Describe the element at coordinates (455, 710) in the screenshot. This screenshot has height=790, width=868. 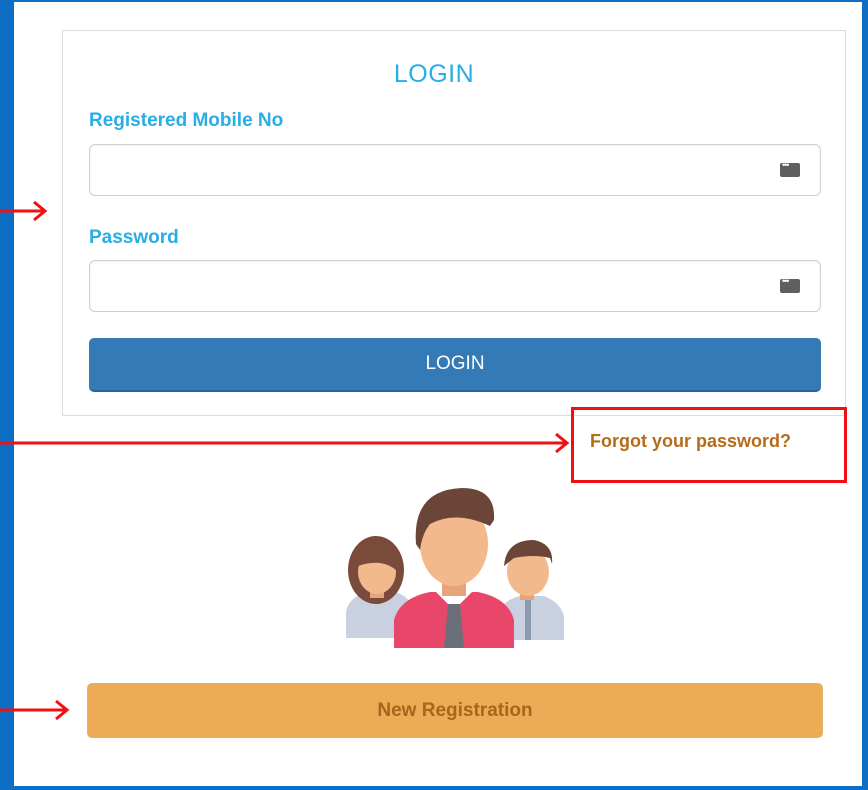
I see `new-registration-button: New Registration` at that location.